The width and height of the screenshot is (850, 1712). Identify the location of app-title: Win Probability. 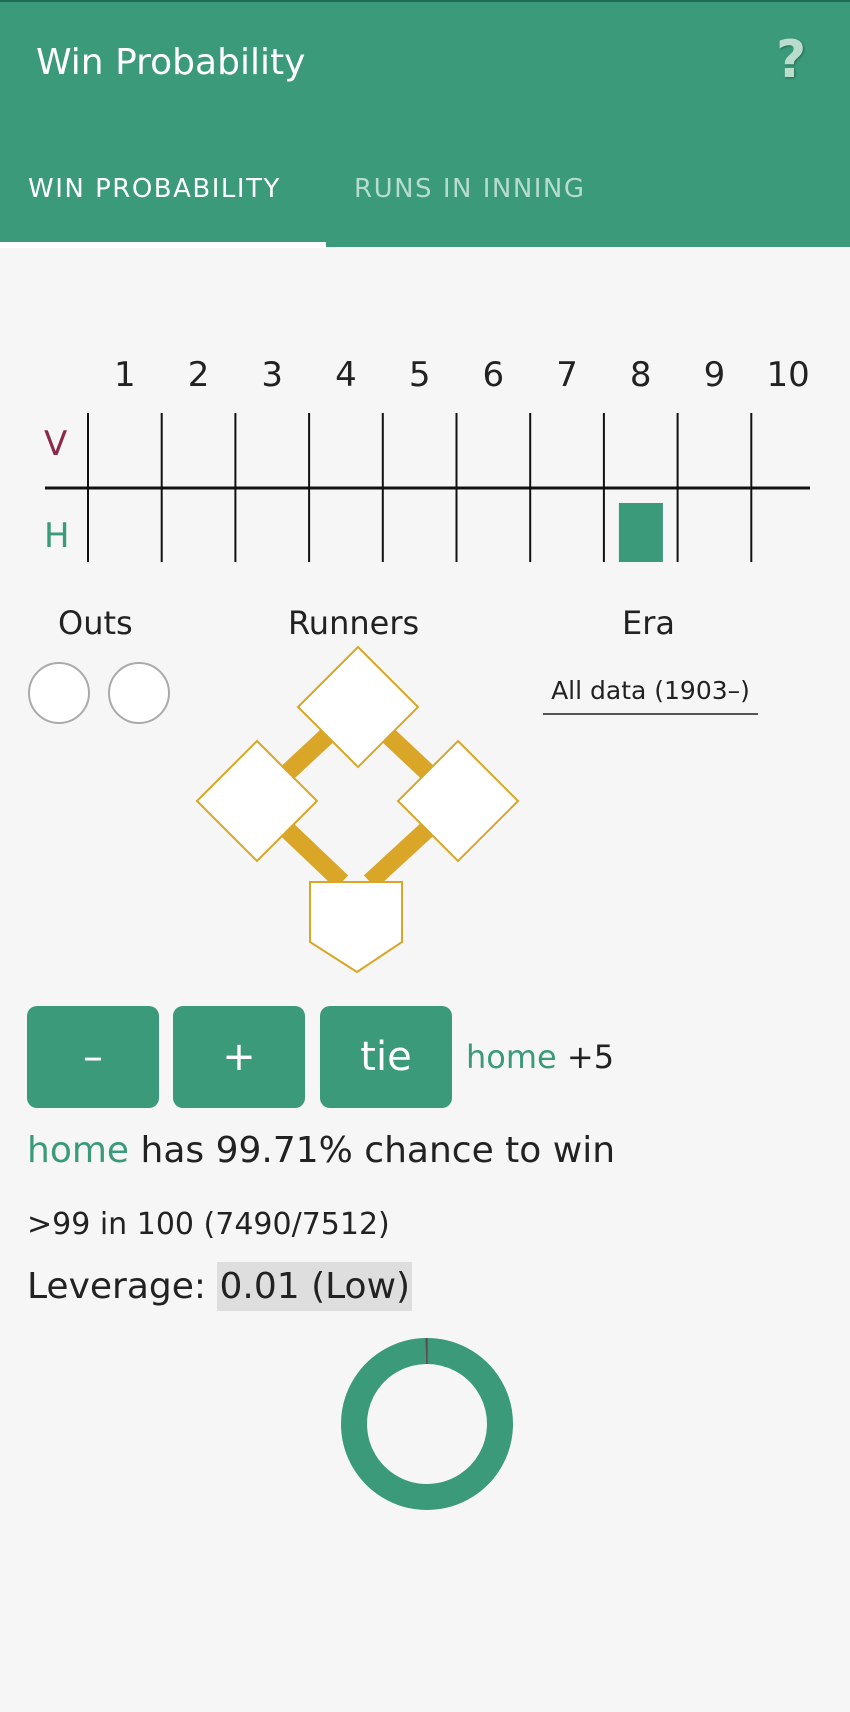
(171, 62).